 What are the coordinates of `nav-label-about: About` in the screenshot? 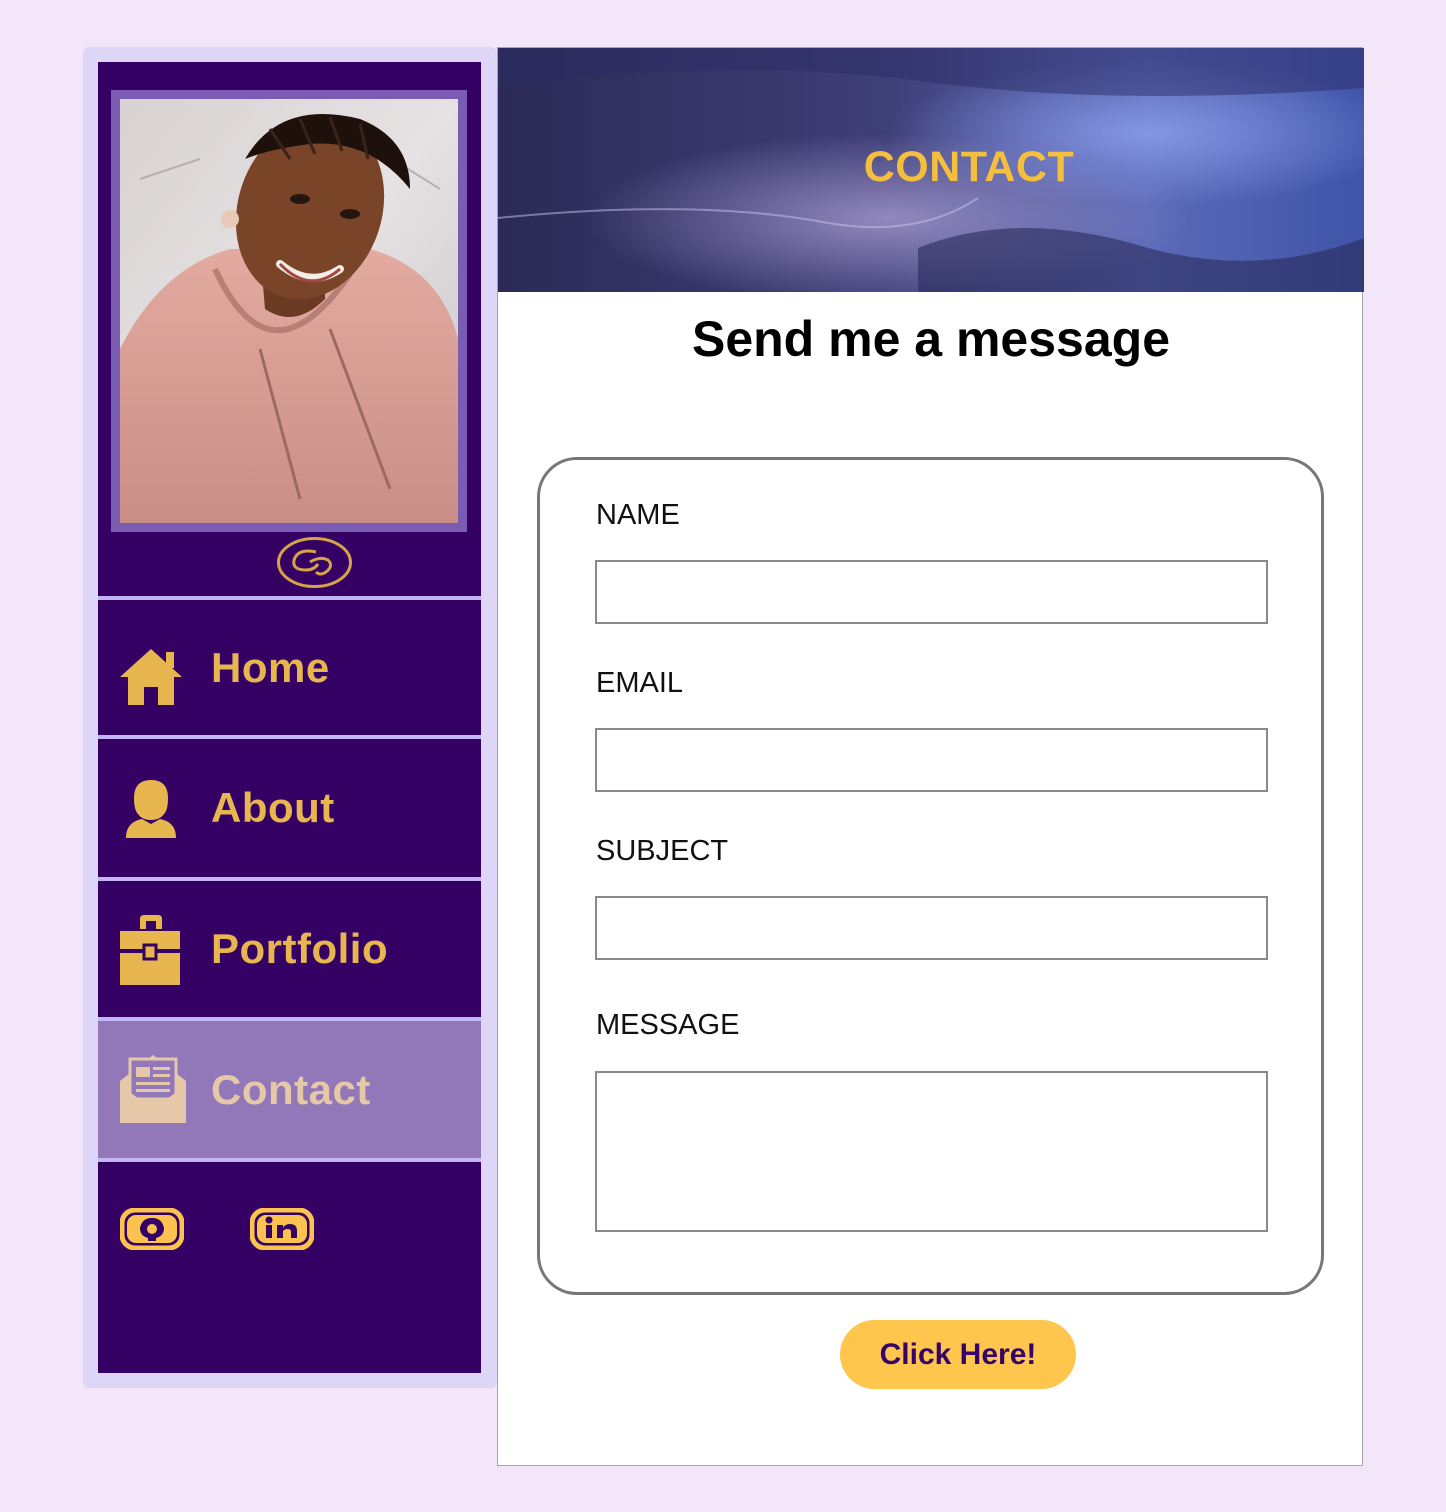 It's located at (273, 807).